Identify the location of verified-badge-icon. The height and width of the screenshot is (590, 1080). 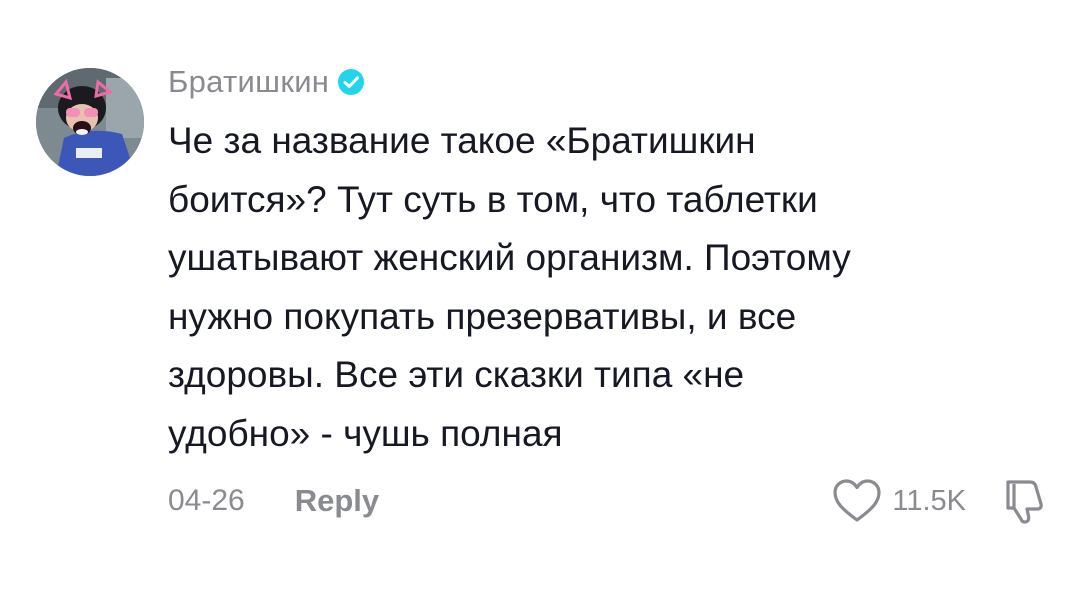
(351, 82).